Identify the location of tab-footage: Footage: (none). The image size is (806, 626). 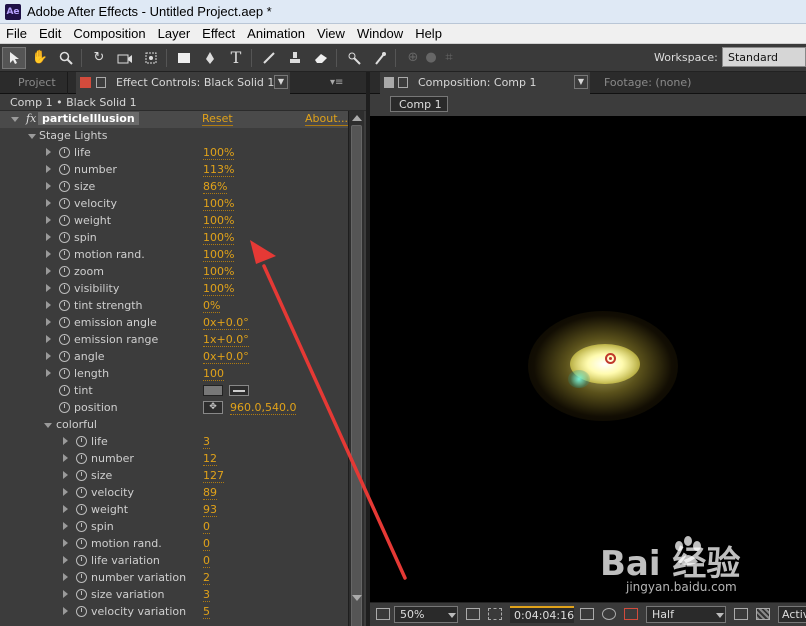
(647, 82).